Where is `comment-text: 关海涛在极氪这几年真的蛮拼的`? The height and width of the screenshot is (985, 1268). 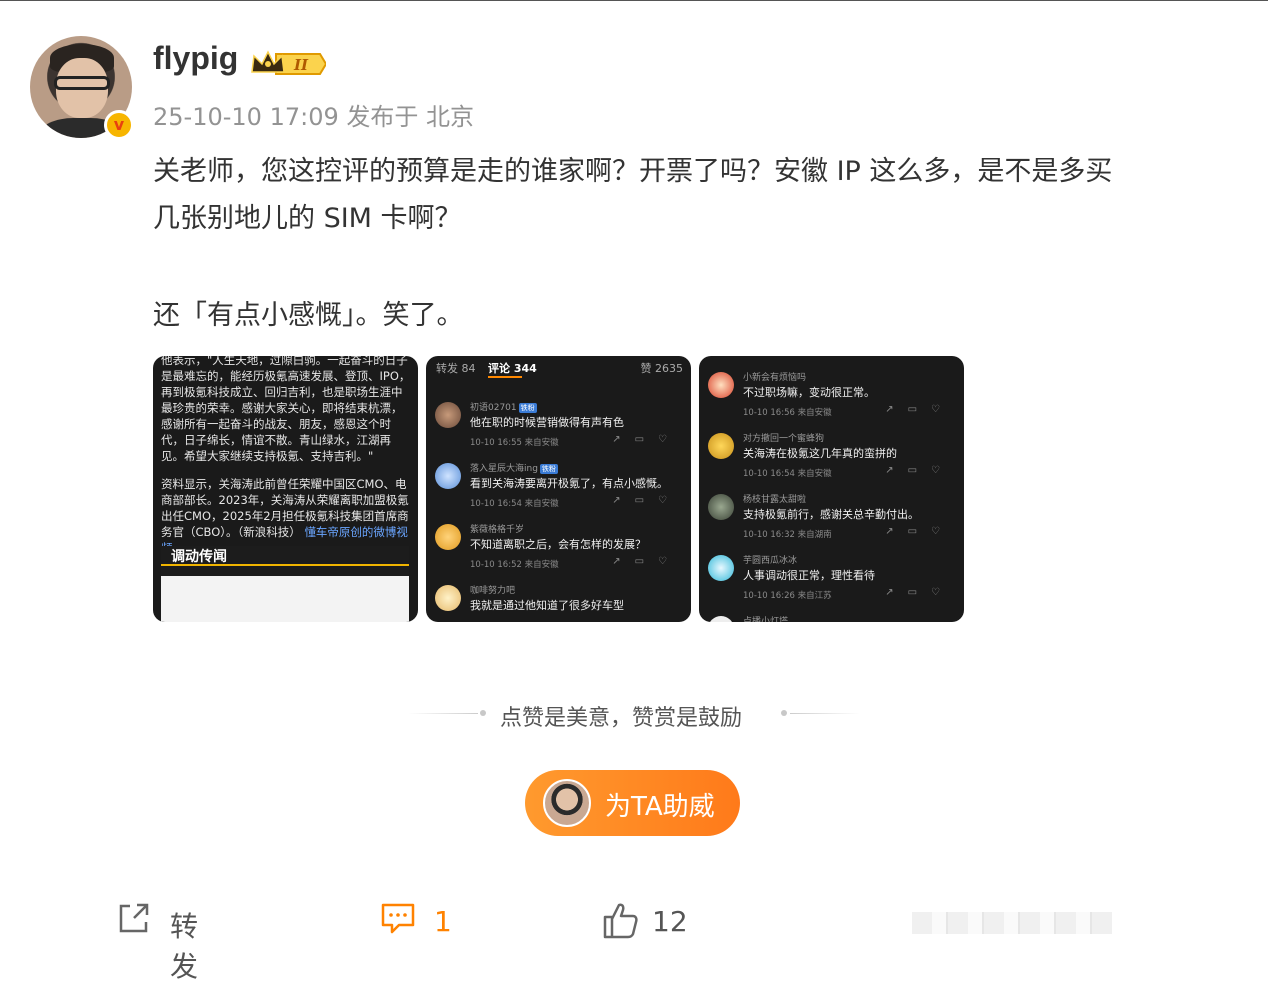
comment-text: 关海涛在极氪这几年真的蛮拼的 is located at coordinates (820, 453).